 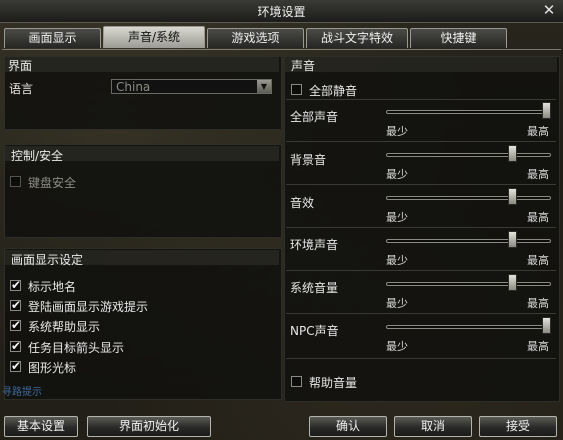 I want to click on cancel-button: 取消, so click(x=433, y=426).